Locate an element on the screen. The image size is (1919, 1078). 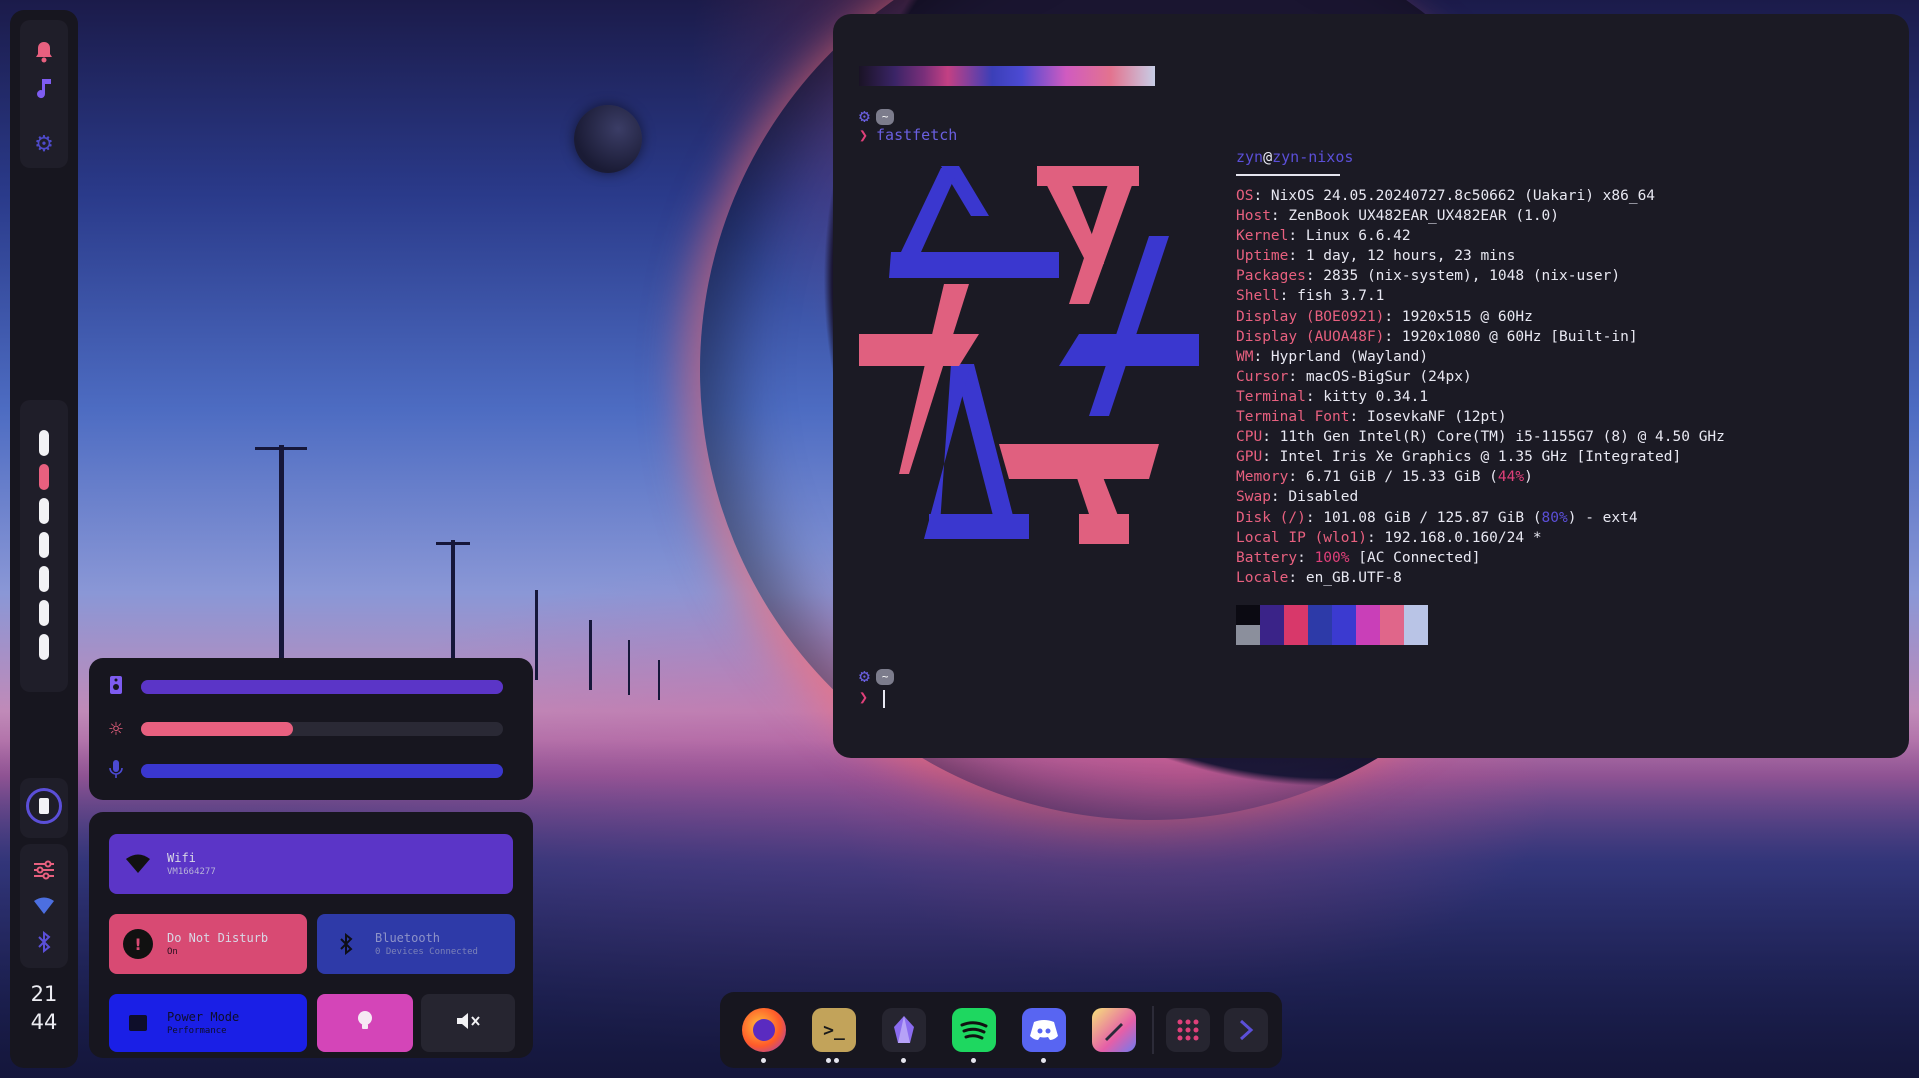
fastfetch-value: : en_GB.UTF-8 is located at coordinates (1345, 577).